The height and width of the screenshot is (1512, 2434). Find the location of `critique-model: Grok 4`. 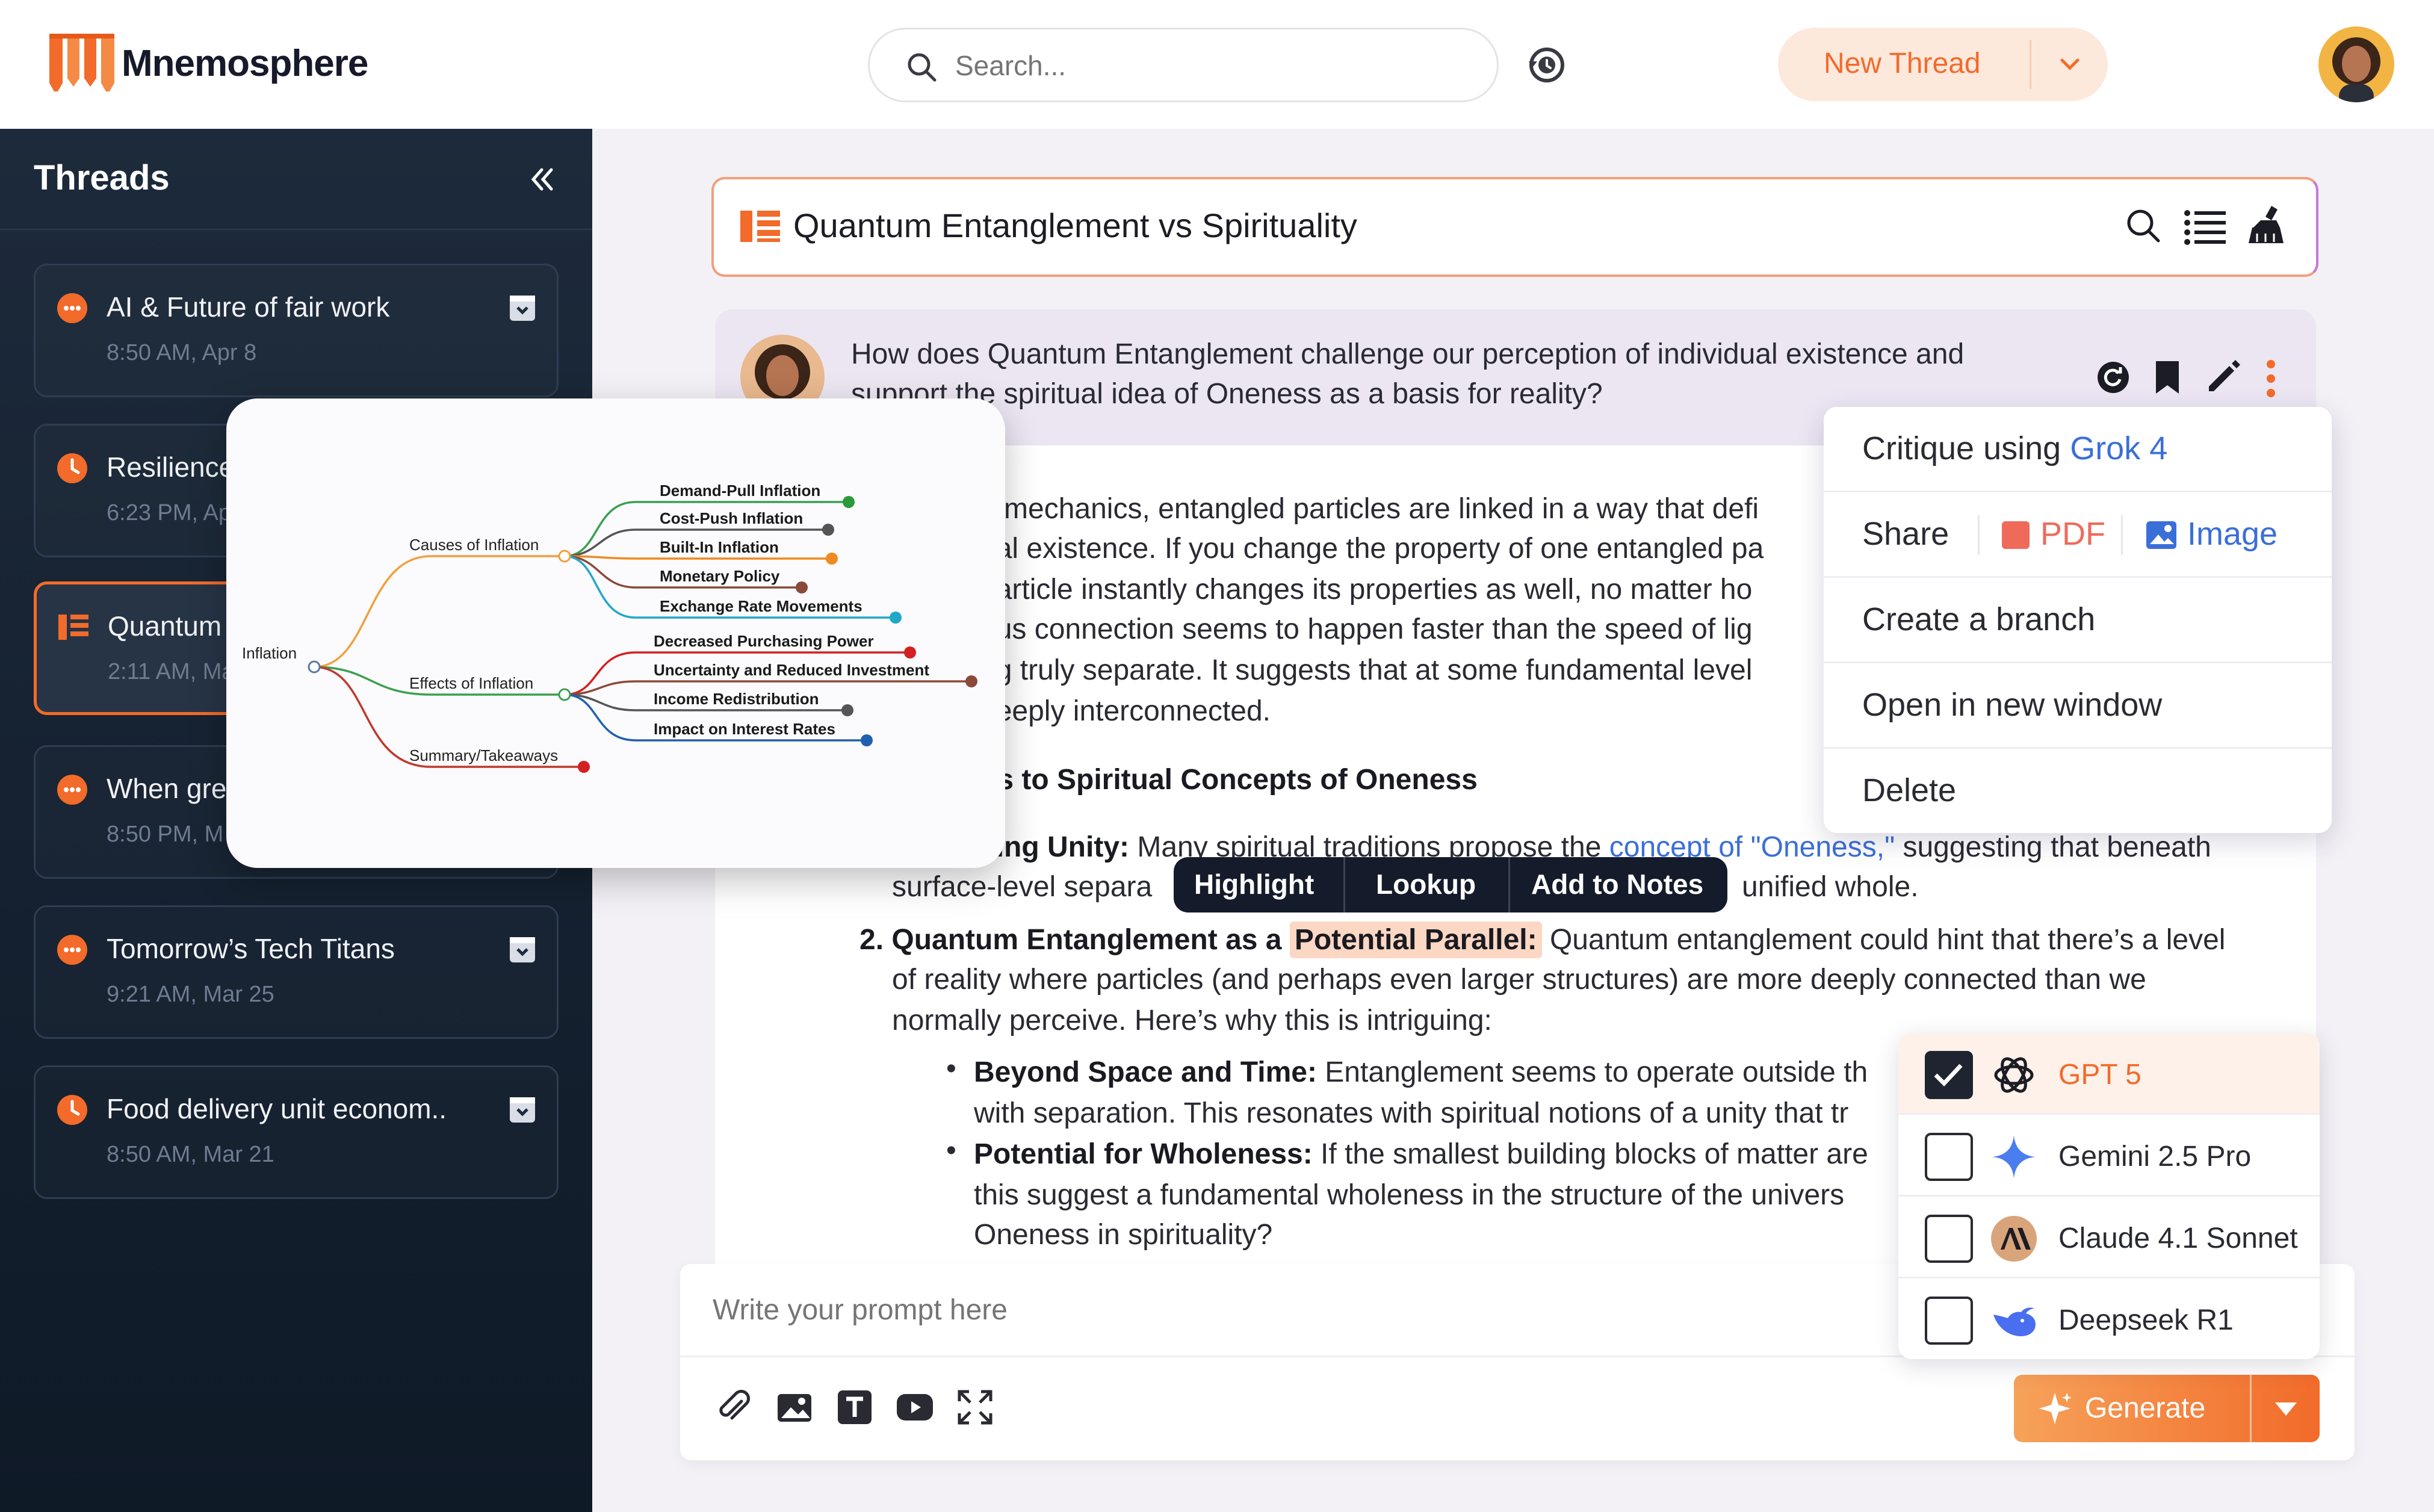

critique-model: Grok 4 is located at coordinates (2119, 448).